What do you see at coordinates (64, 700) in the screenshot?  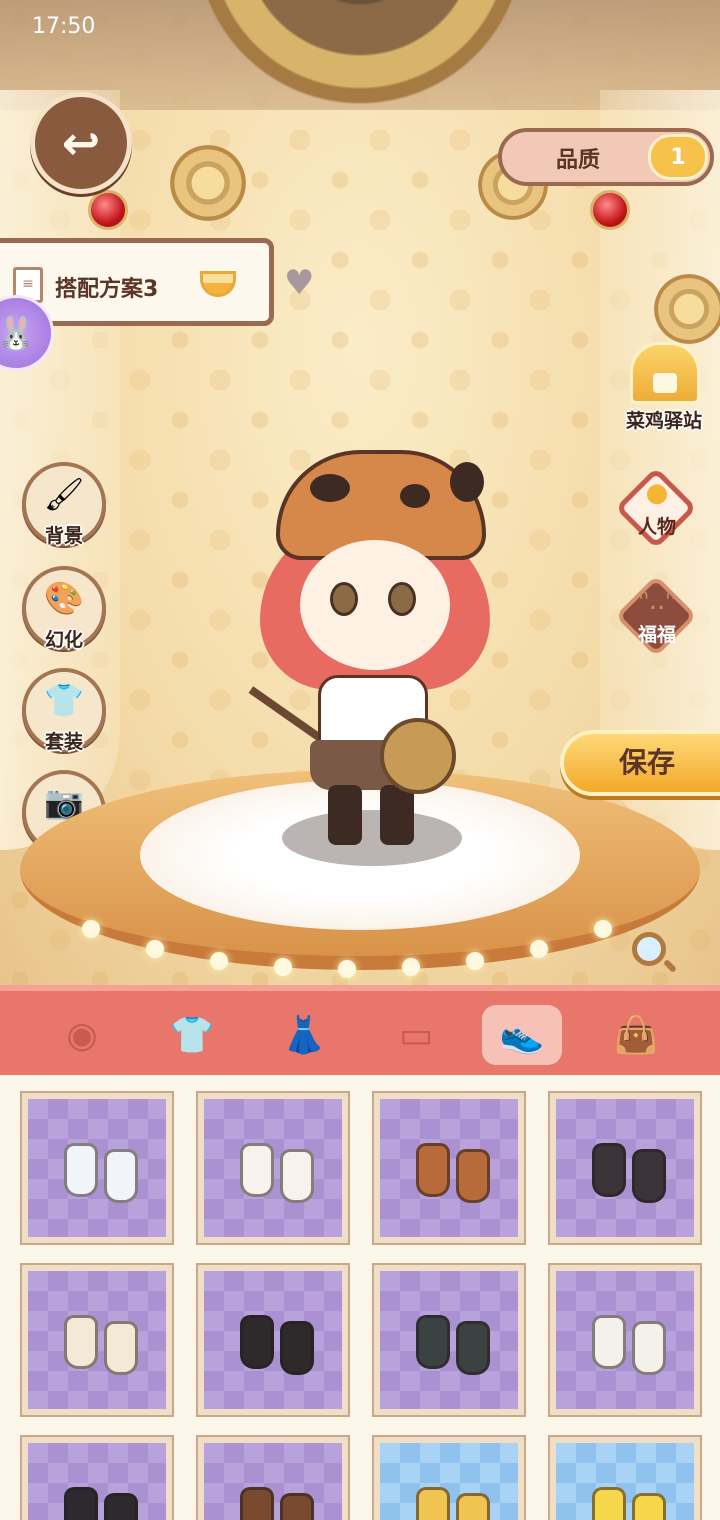 I see `hanger-icon: 👕` at bounding box center [64, 700].